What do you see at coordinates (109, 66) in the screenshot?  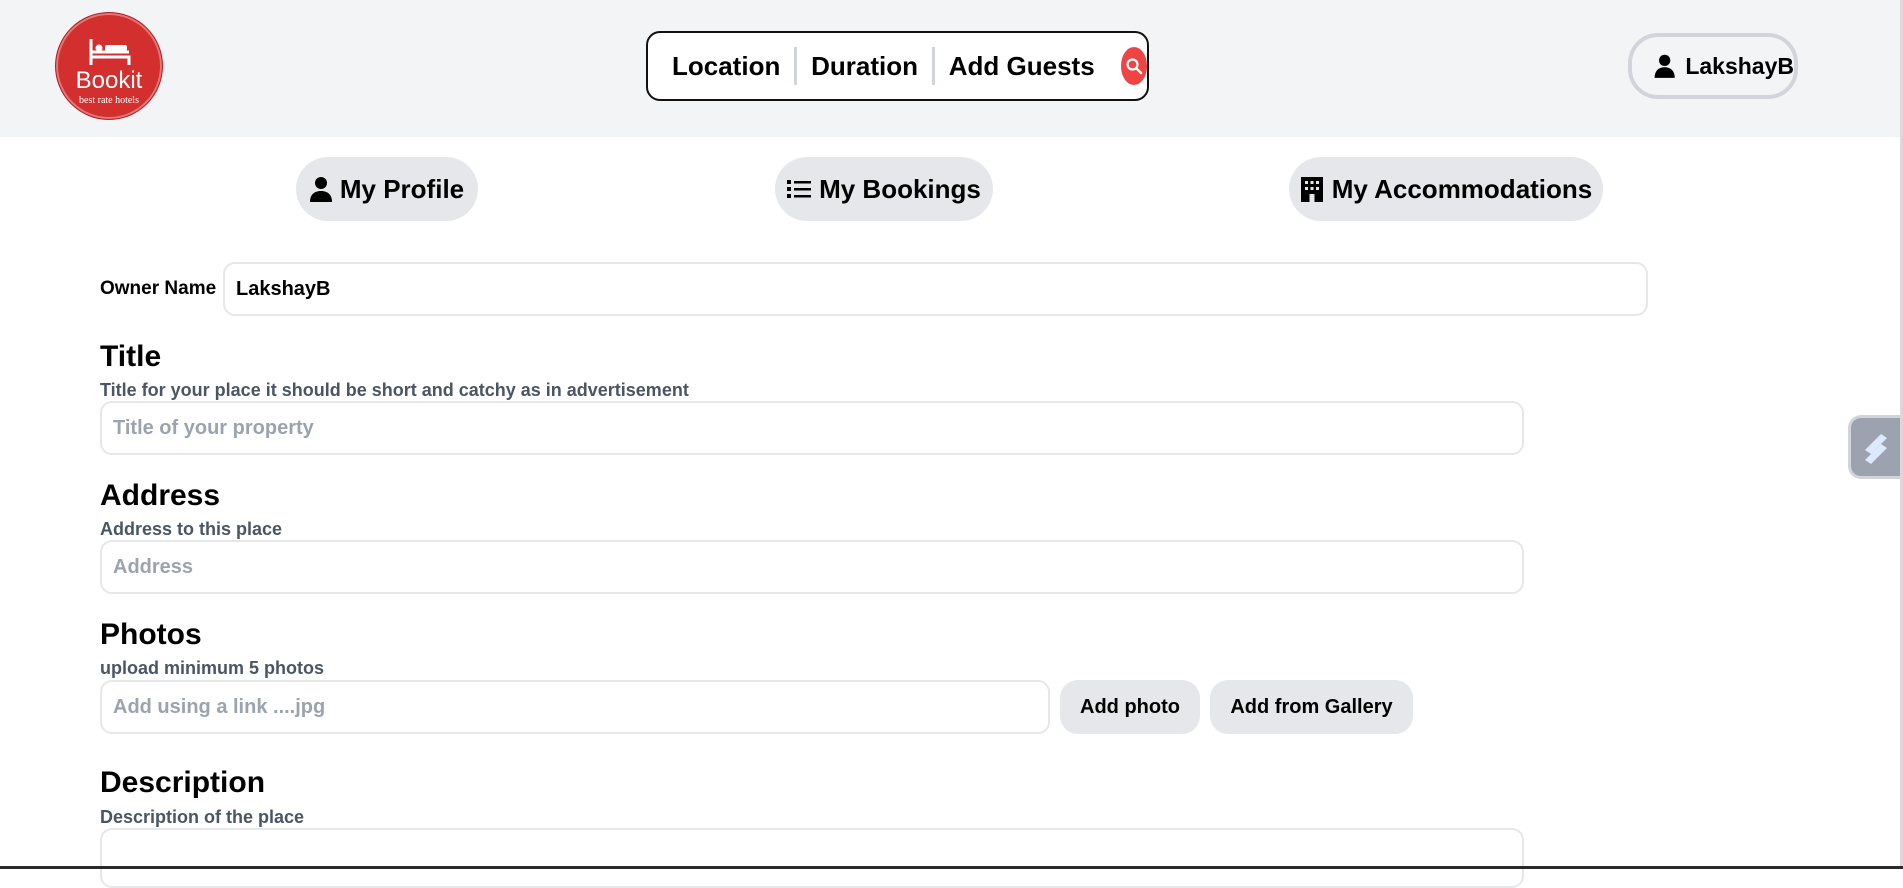 I see `bookit-logo: Bookit best rate hotels` at bounding box center [109, 66].